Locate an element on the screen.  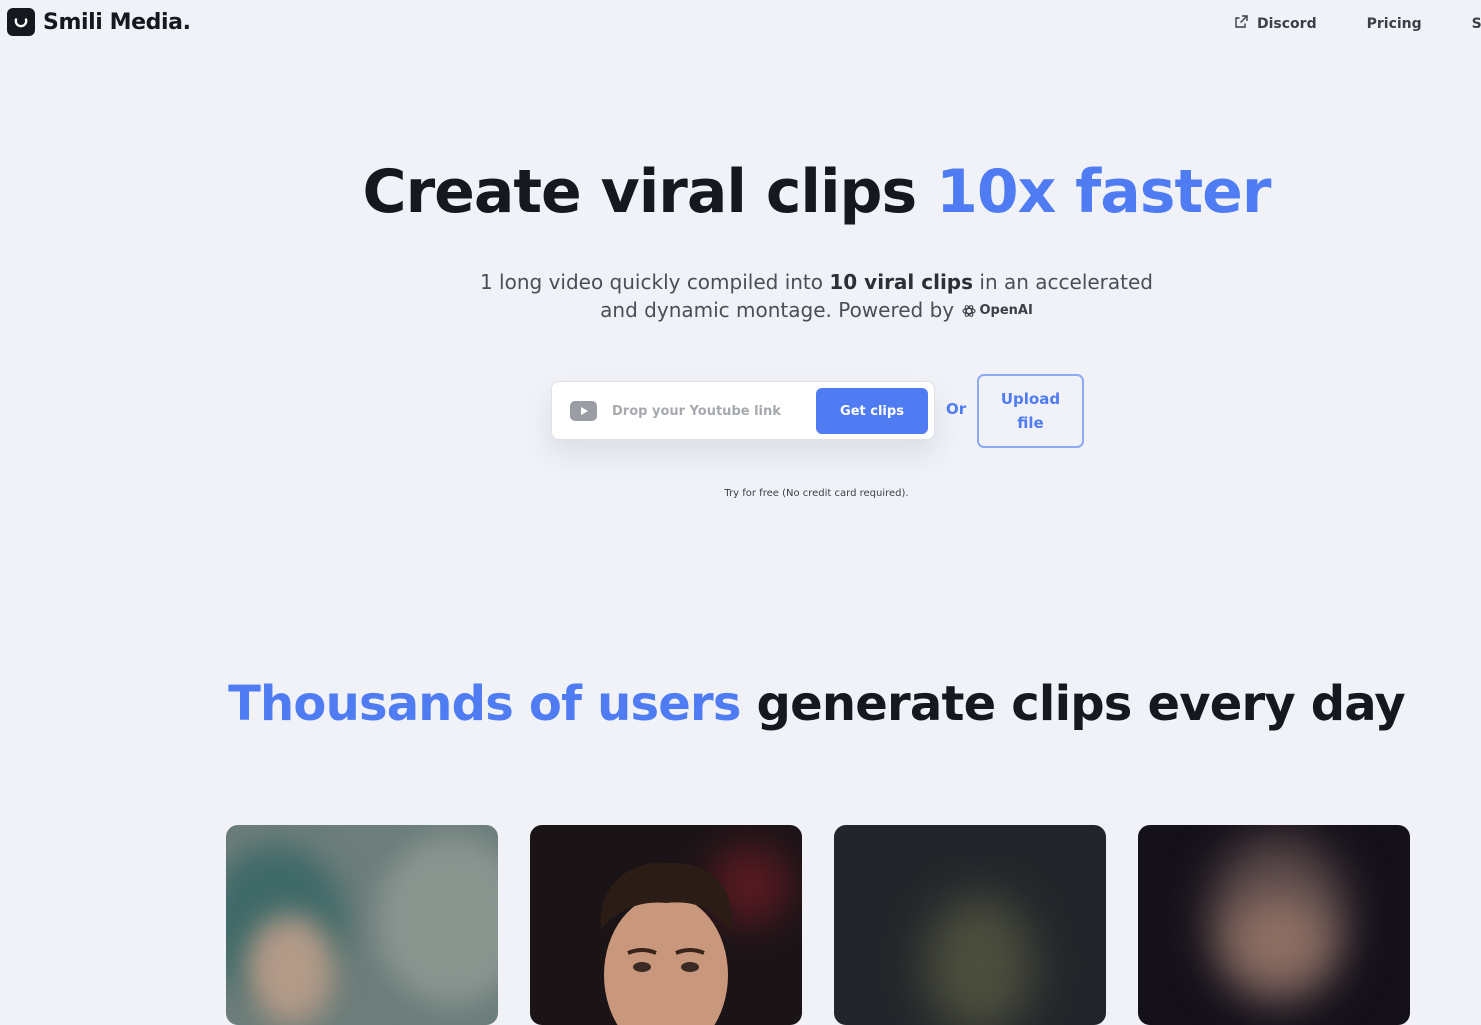
or-separator: Or is located at coordinates (956, 409).